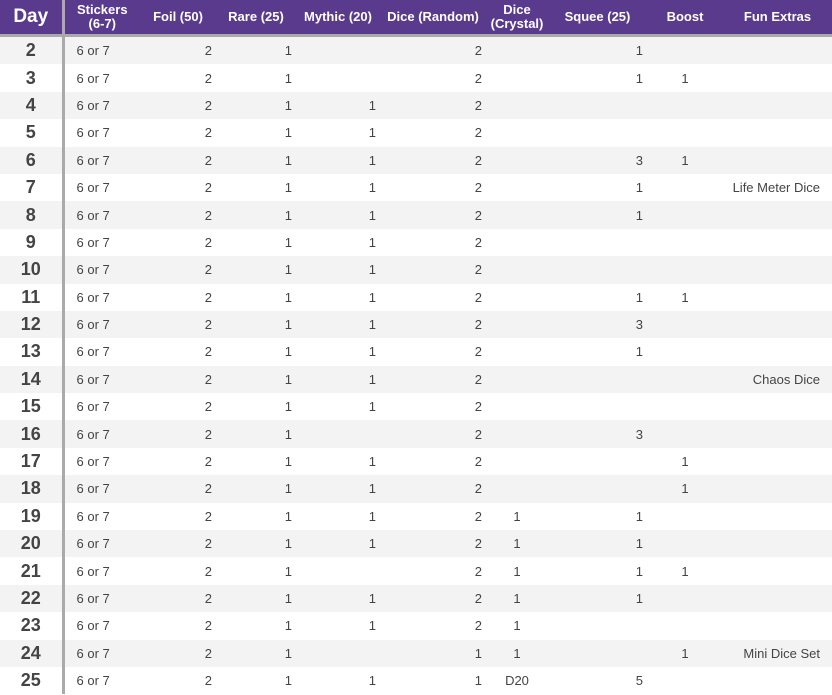 The image size is (832, 695). What do you see at coordinates (639, 681) in the screenshot?
I see `cell-squee: 5` at bounding box center [639, 681].